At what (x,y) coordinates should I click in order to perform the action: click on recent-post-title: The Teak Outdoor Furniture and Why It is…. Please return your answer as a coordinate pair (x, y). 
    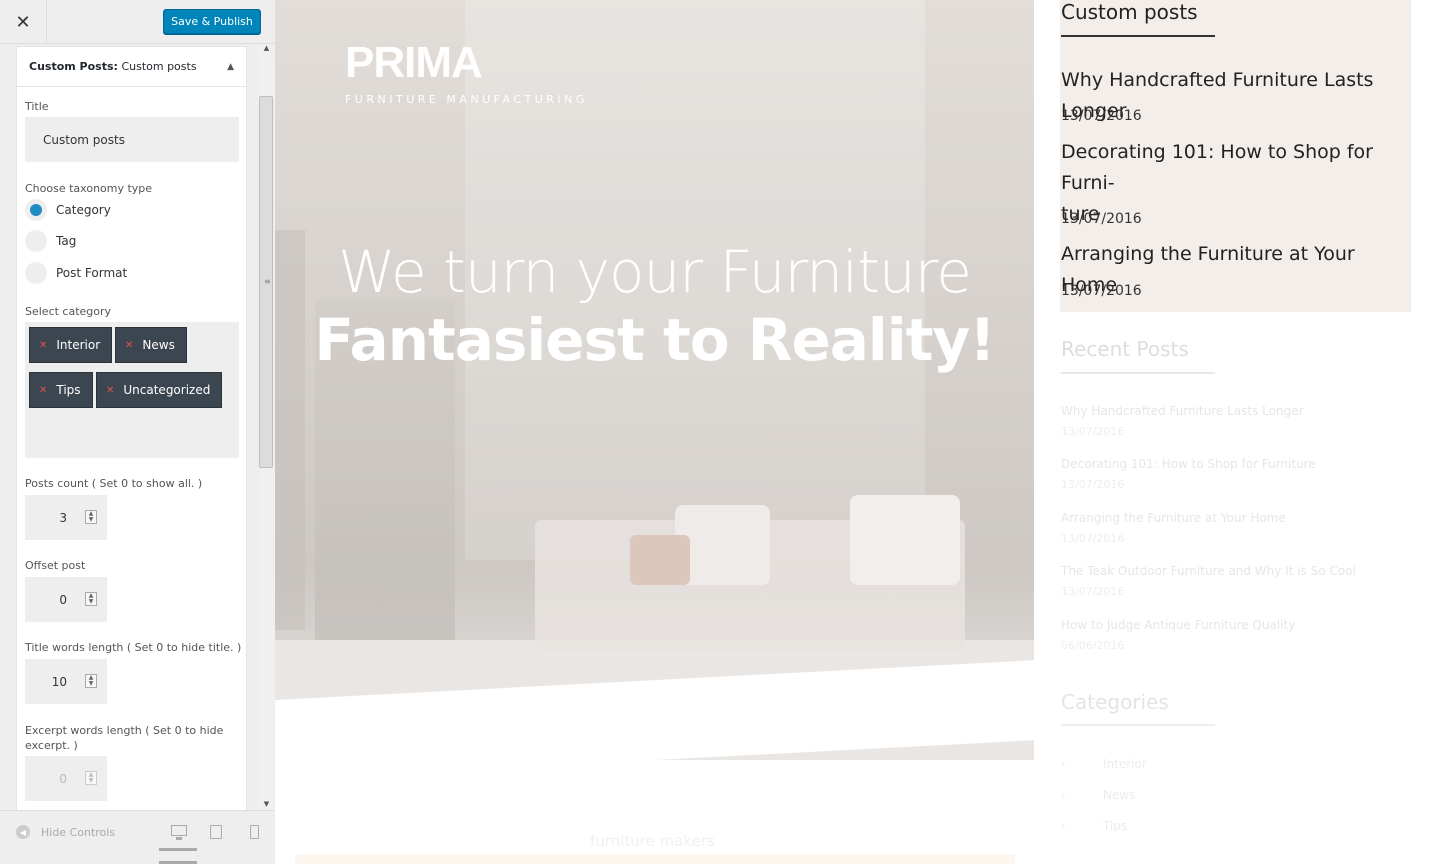
    Looking at the image, I should click on (1208, 571).